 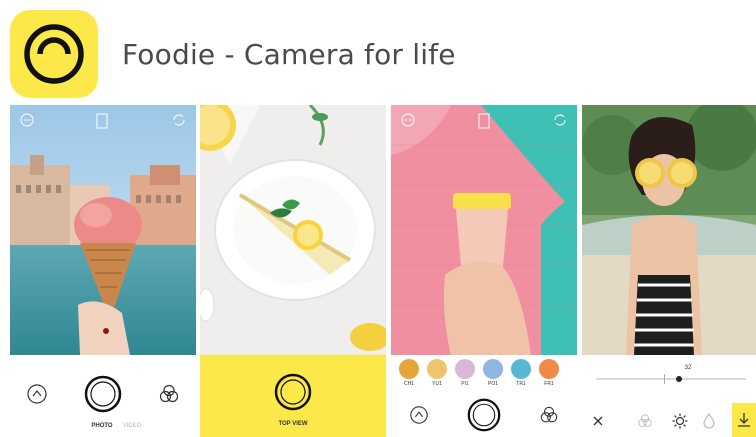 What do you see at coordinates (437, 384) in the screenshot?
I see `filter-label: YU1` at bounding box center [437, 384].